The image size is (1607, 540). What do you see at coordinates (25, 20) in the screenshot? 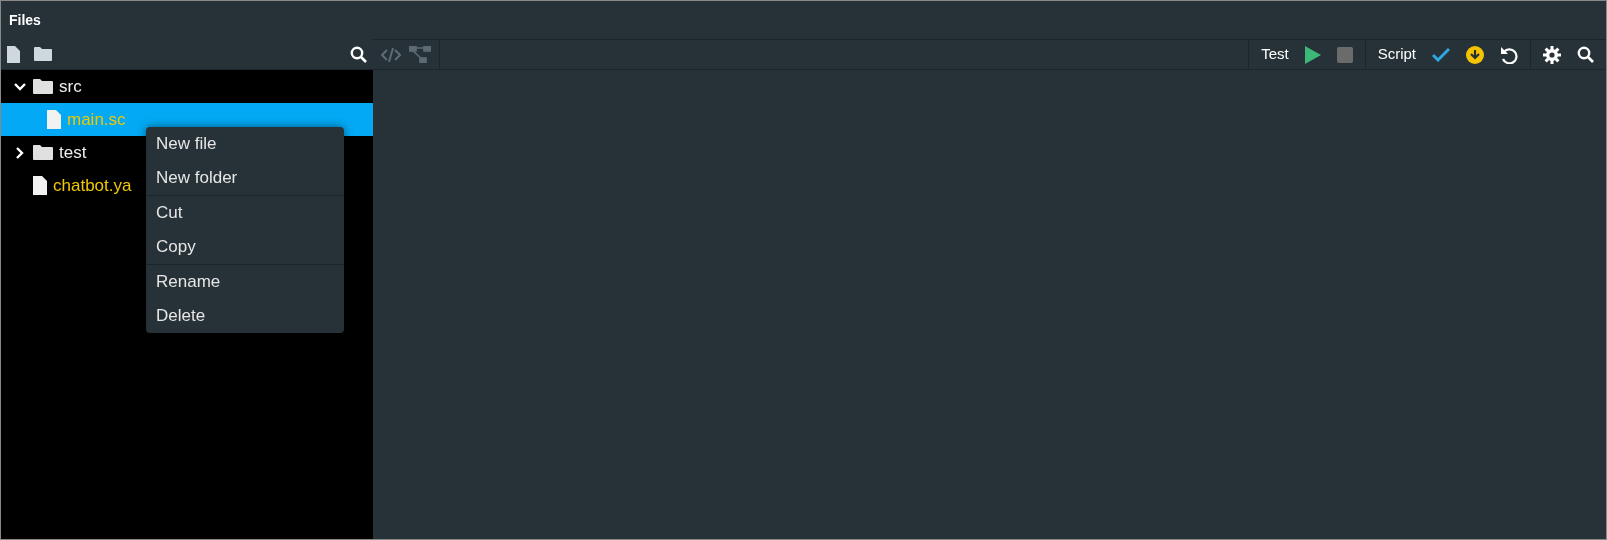
I see `panel-title: Files` at bounding box center [25, 20].